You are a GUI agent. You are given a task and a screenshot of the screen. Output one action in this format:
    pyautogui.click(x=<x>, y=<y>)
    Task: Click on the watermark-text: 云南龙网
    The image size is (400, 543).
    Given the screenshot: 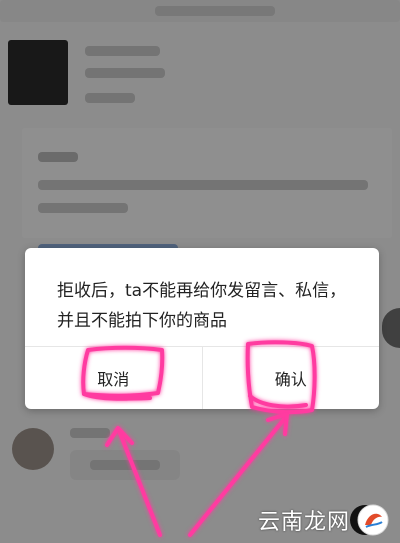 What is the action you would take?
    pyautogui.click(x=303, y=522)
    